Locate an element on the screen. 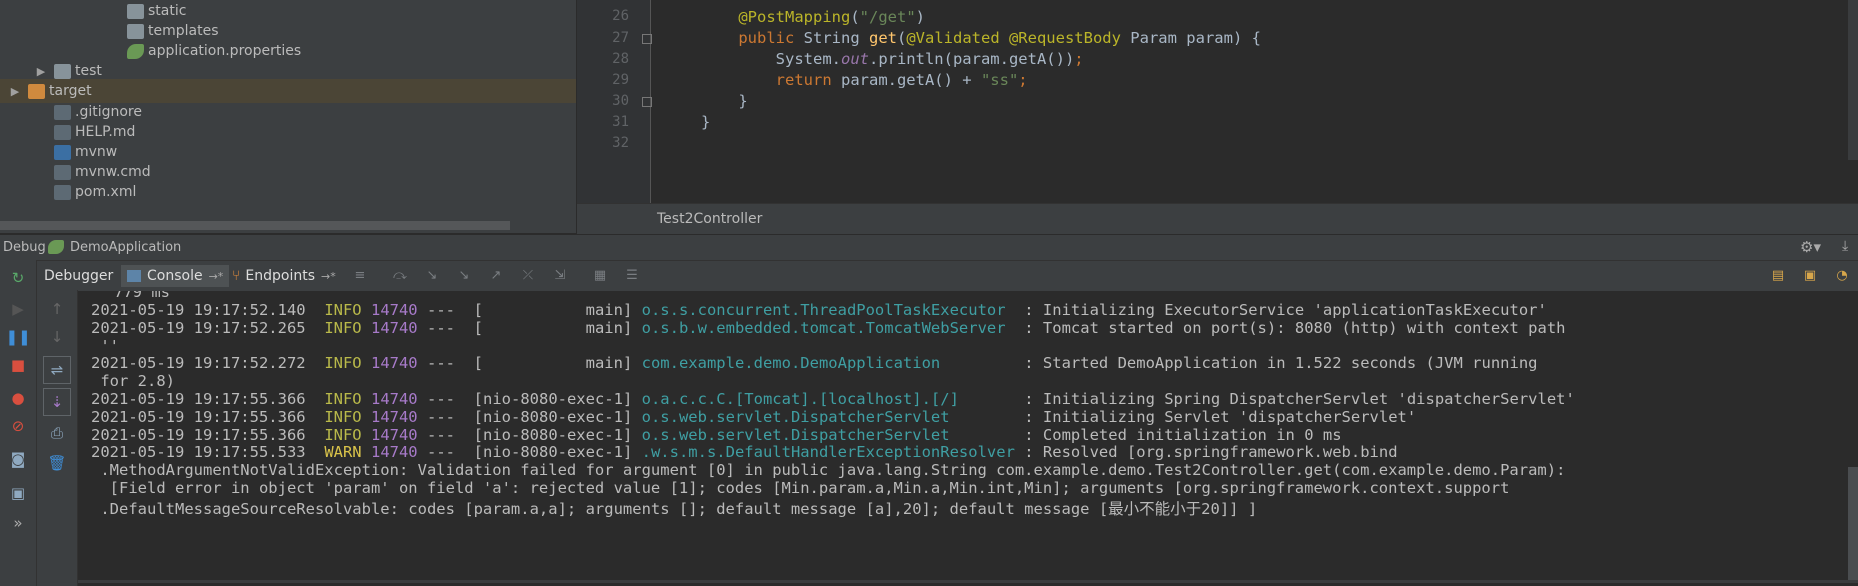 This screenshot has height=586, width=1858. run-config-name: DemoApplication is located at coordinates (125, 247).